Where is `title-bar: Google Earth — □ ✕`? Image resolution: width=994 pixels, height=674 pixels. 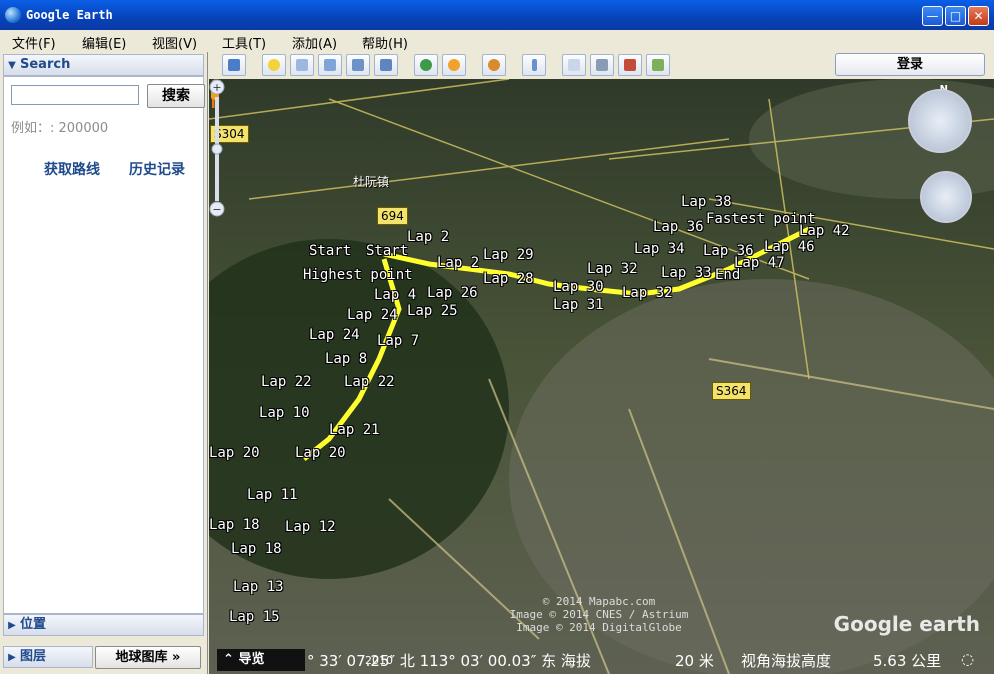
title-bar: Google Earth — □ ✕ is located at coordinates (497, 15).